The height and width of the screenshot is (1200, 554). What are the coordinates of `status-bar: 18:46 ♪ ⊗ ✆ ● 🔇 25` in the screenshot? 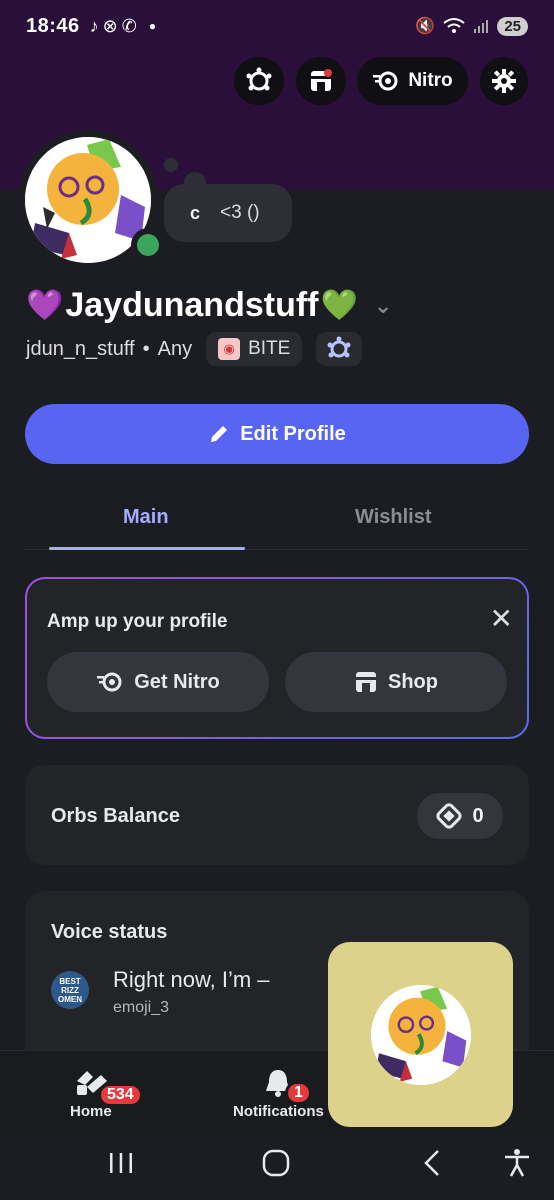 It's located at (277, 26).